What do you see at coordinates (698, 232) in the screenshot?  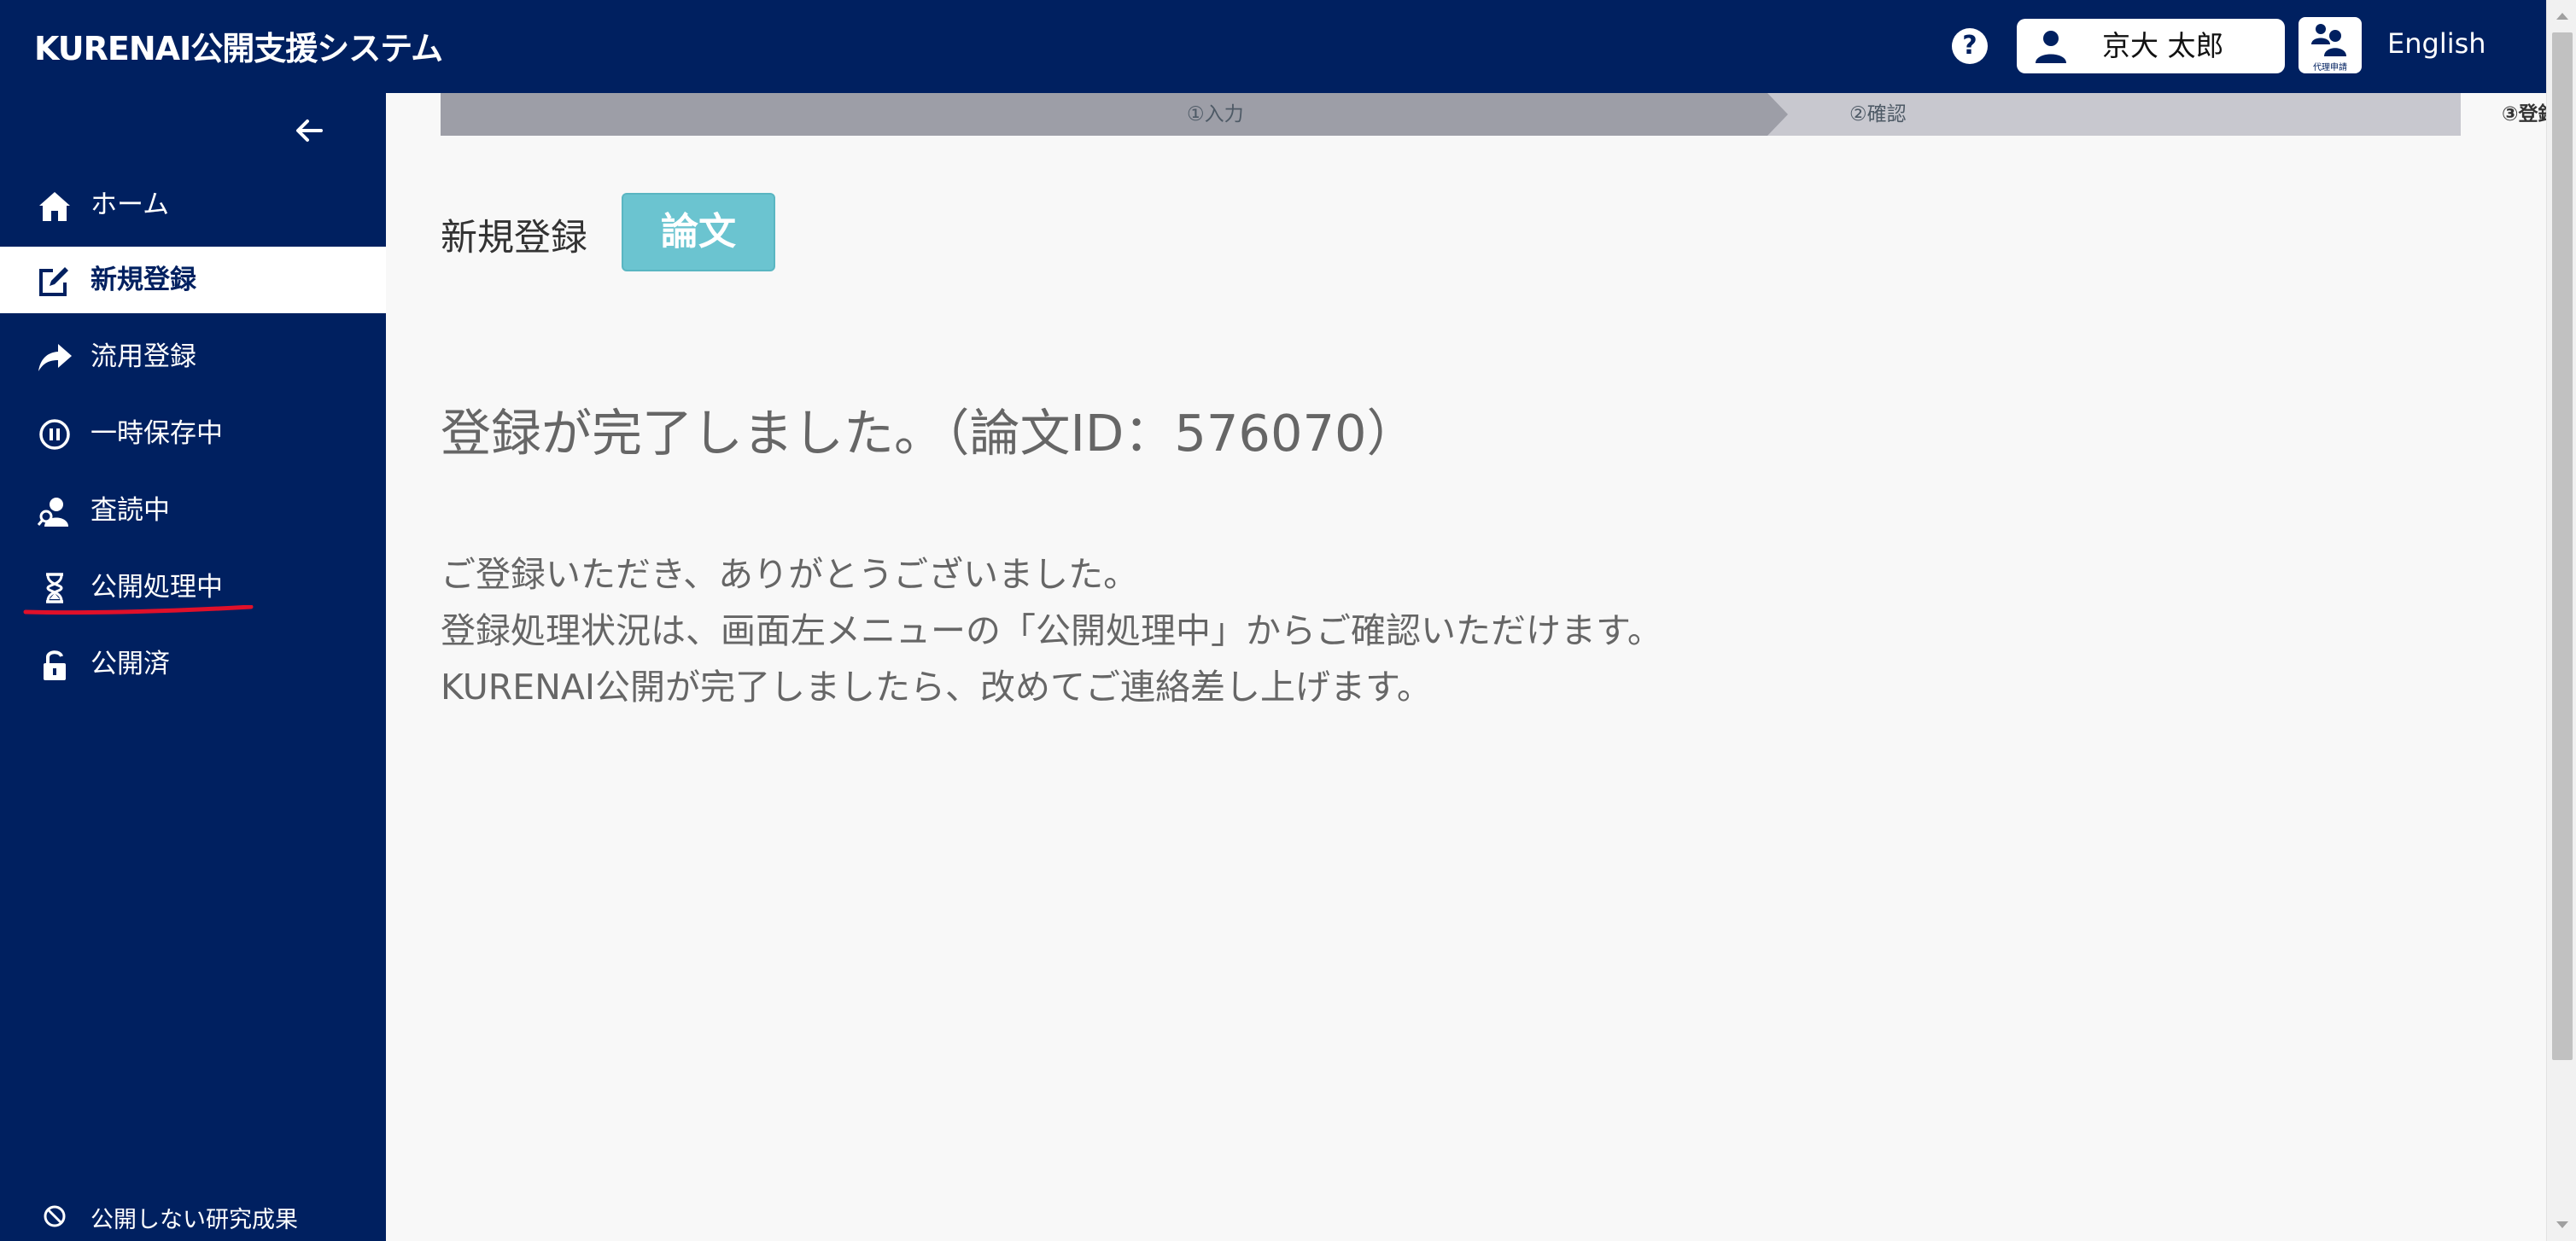 I see `type-badge: 論文` at bounding box center [698, 232].